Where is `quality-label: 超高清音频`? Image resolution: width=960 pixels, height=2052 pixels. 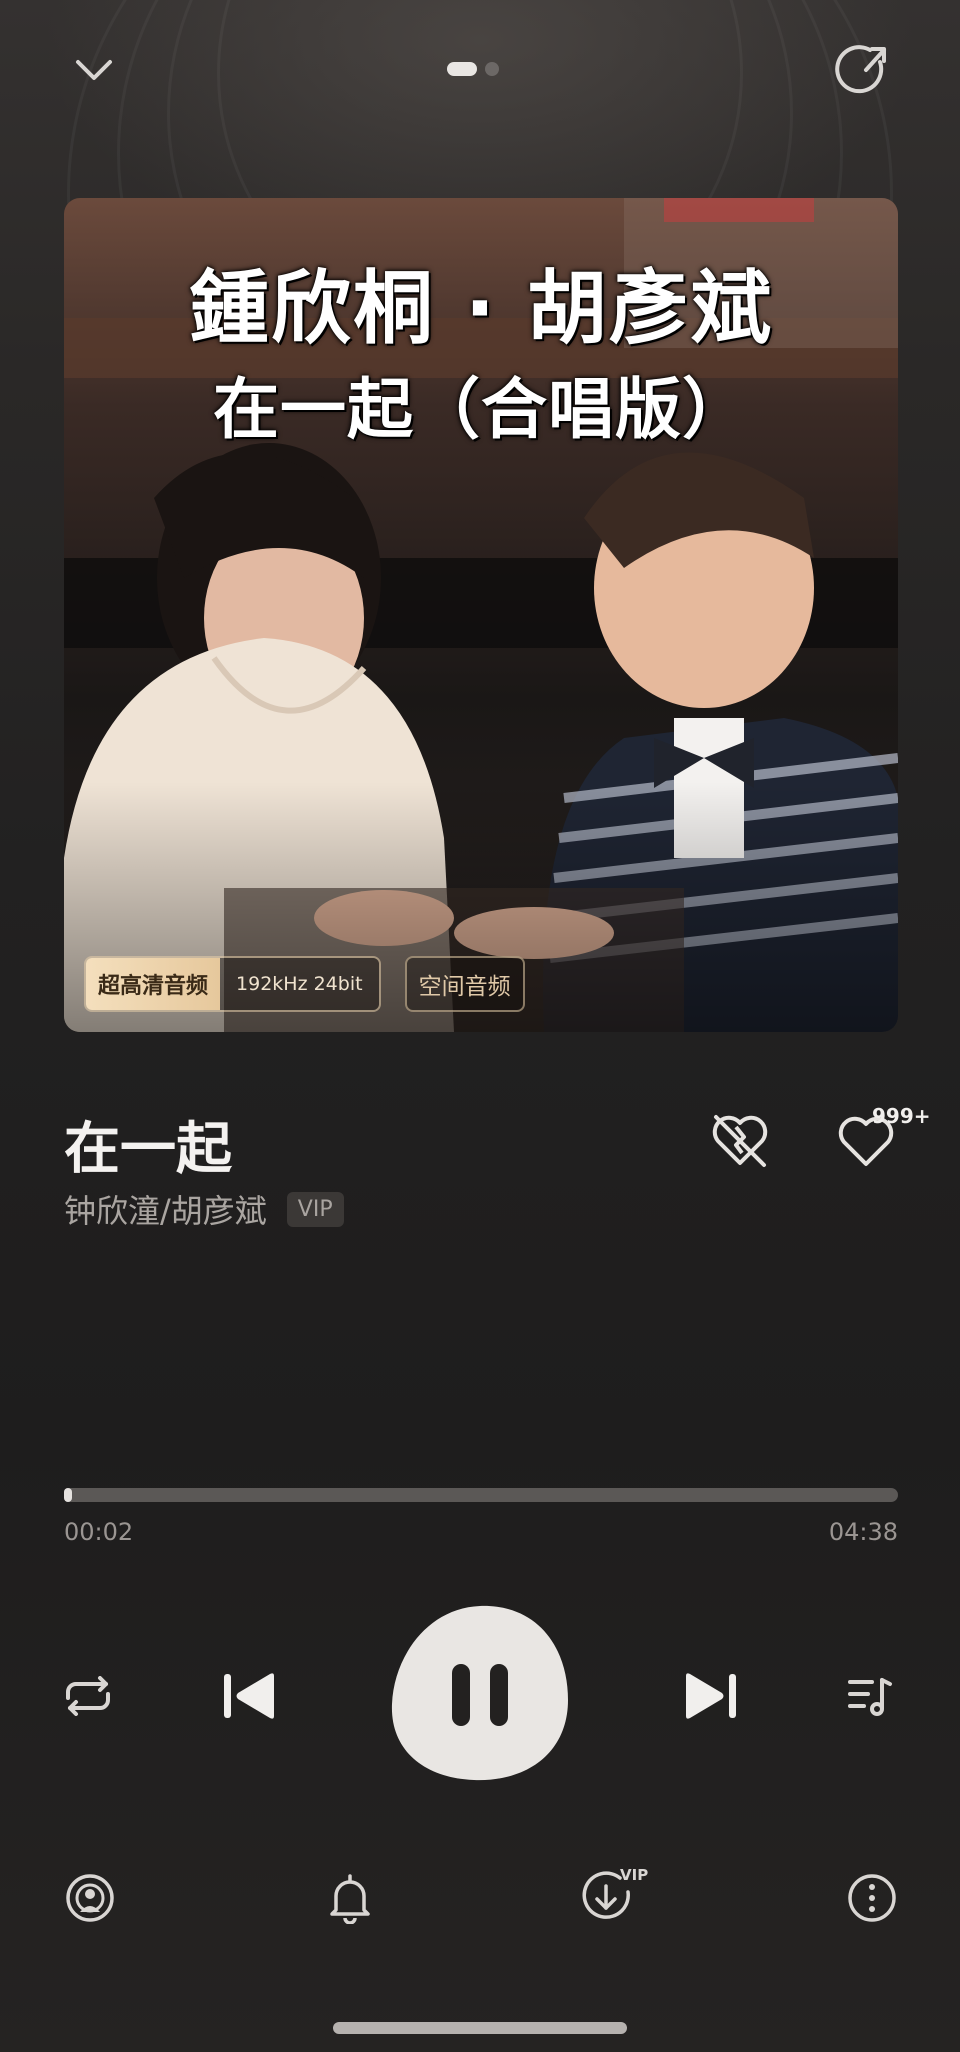
quality-label: 超高清音频 is located at coordinates (153, 984).